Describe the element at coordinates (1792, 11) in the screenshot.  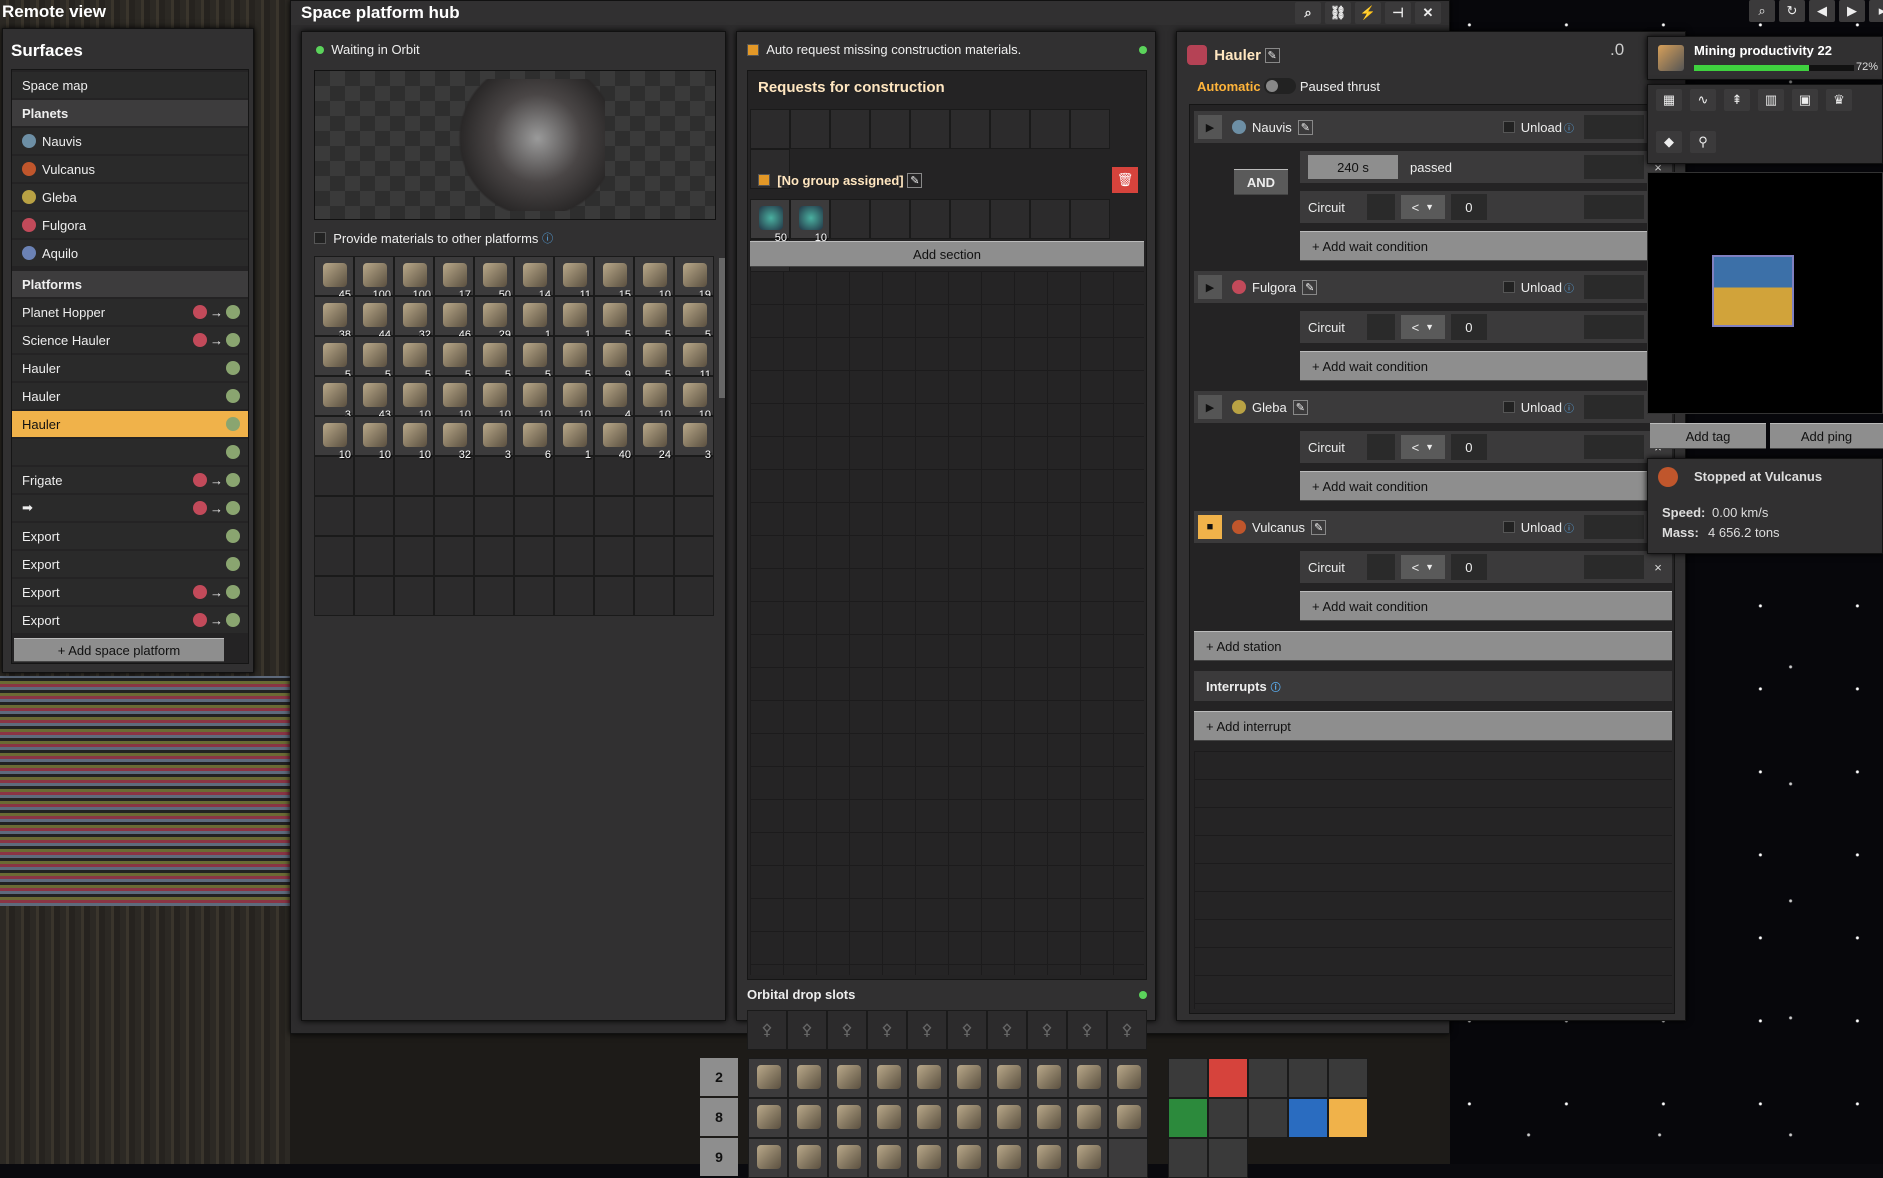
I see `refresh-icon: ↻` at that location.